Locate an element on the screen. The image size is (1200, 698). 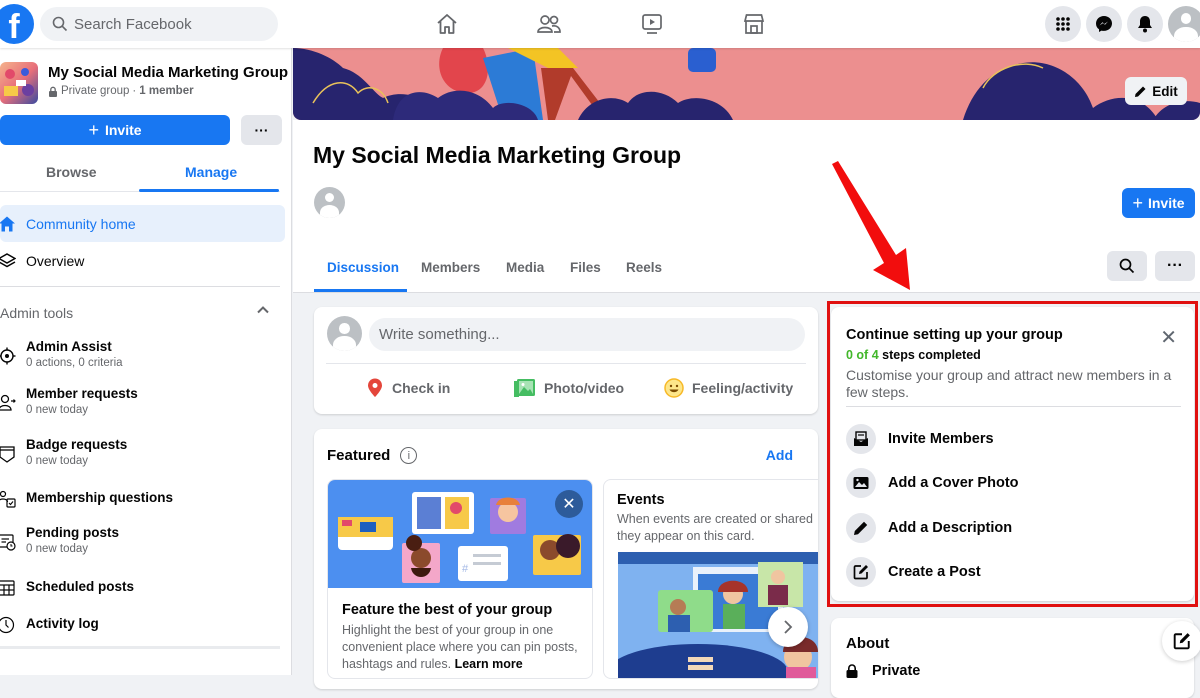
notifications-icon is located at coordinates (1145, 24).